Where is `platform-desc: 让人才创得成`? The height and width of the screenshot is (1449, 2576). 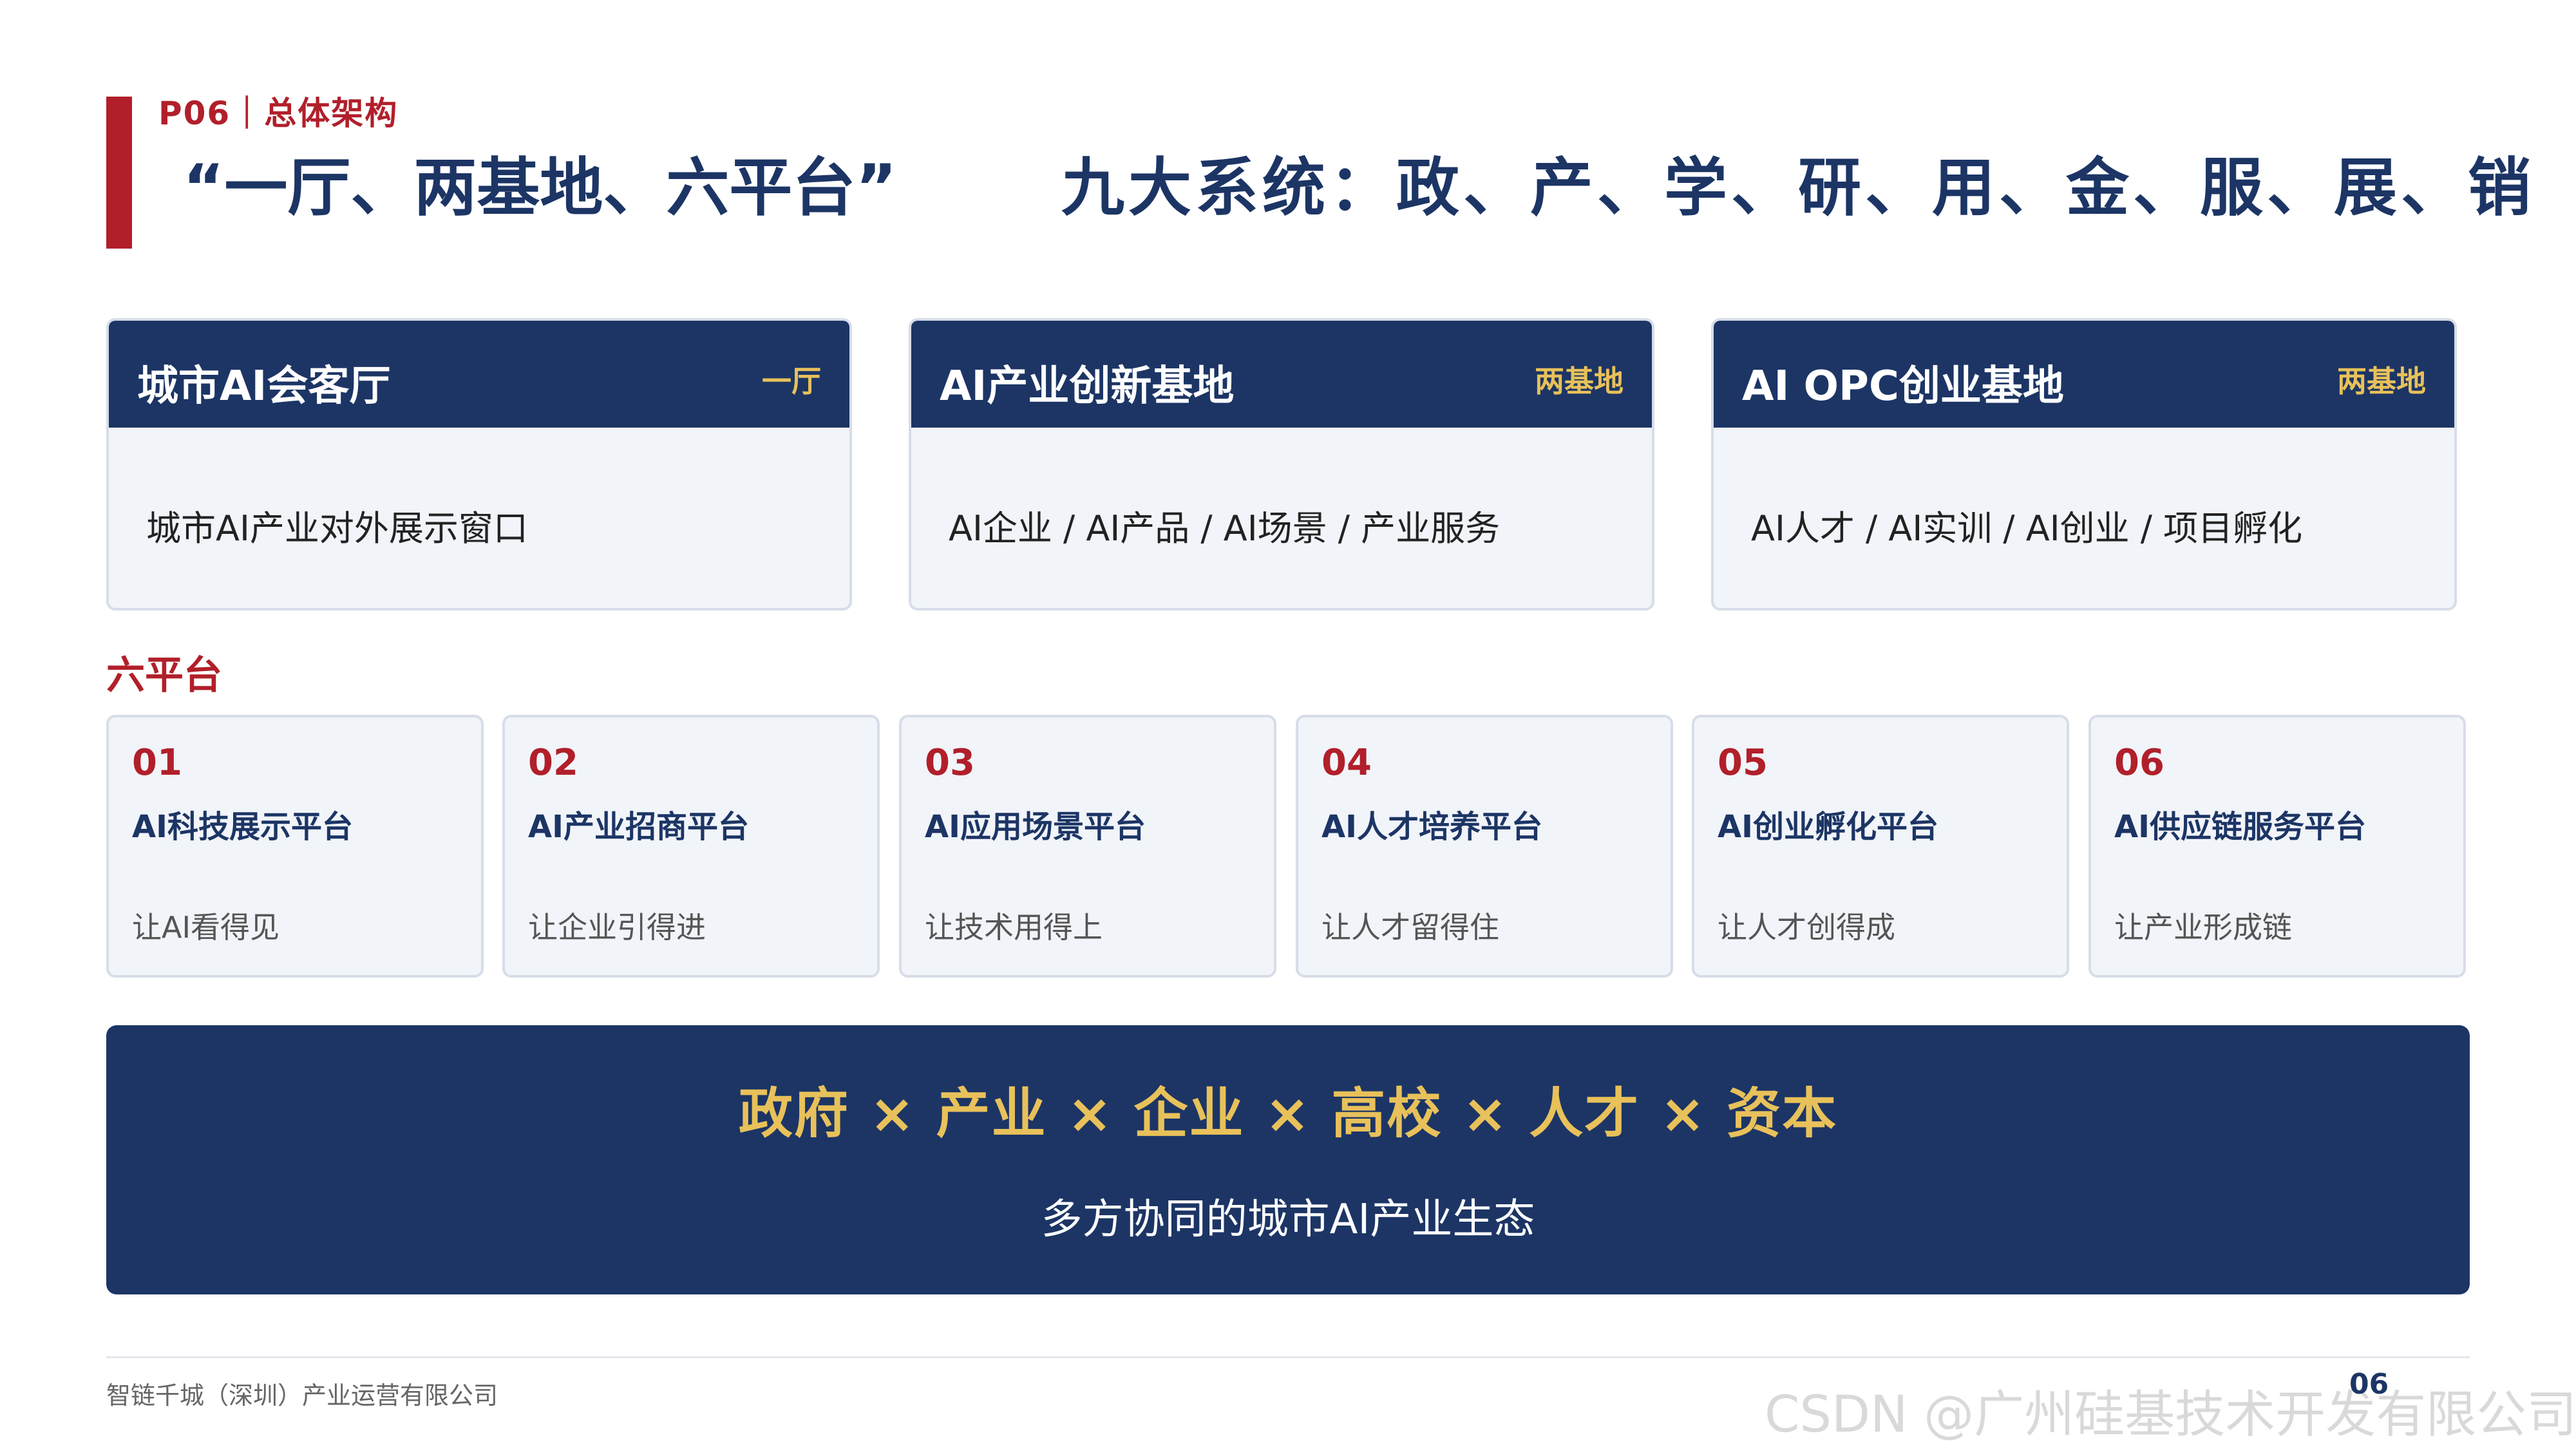
platform-desc: 让人才创得成 is located at coordinates (1806, 927).